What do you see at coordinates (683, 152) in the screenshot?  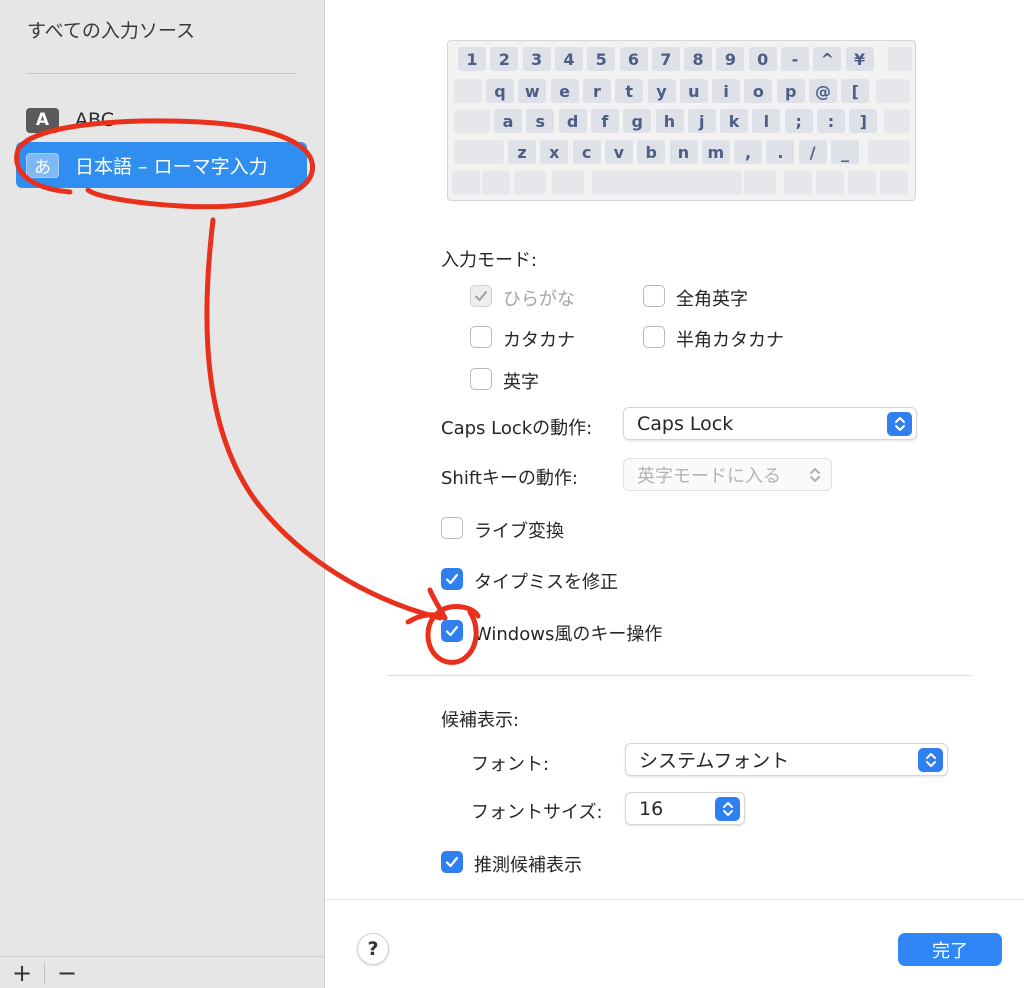 I see `keyboard-key: n` at bounding box center [683, 152].